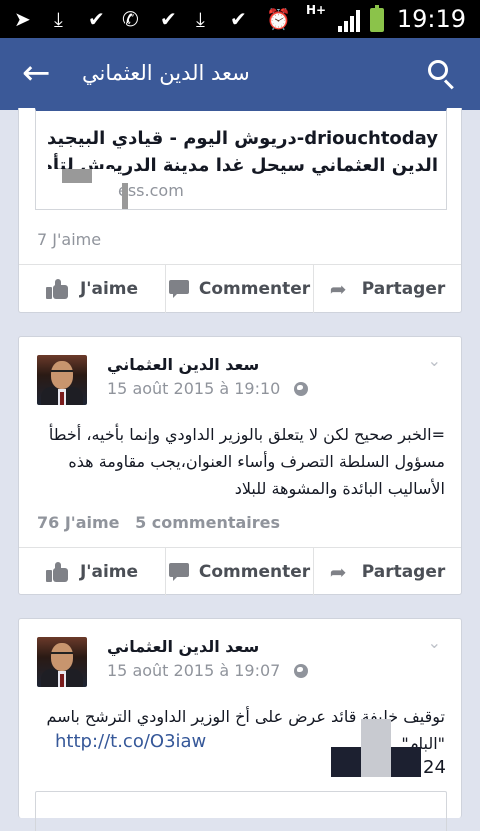 This screenshot has height=831, width=480. What do you see at coordinates (339, 488) in the screenshot?
I see `post-text-line: الأساليب البائدة والمشوهة للبلاد` at bounding box center [339, 488].